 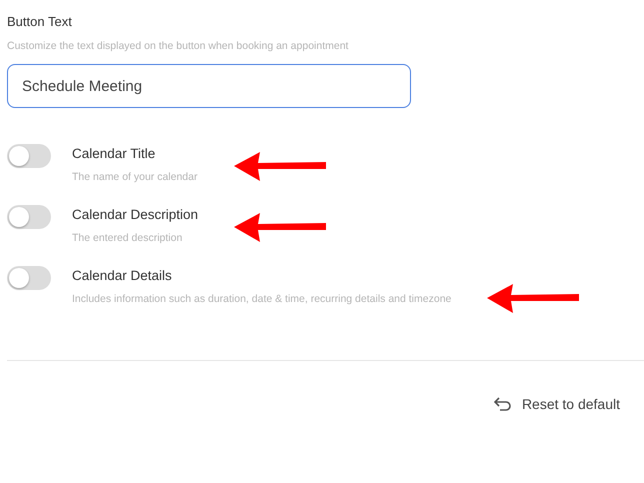 I want to click on option-description: Includes information such as duration, date & time, recurring details and timezone, so click(x=262, y=299).